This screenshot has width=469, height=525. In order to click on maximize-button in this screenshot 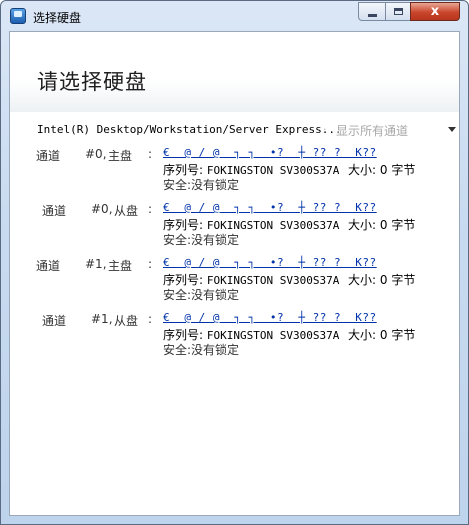, I will do `click(398, 11)`.